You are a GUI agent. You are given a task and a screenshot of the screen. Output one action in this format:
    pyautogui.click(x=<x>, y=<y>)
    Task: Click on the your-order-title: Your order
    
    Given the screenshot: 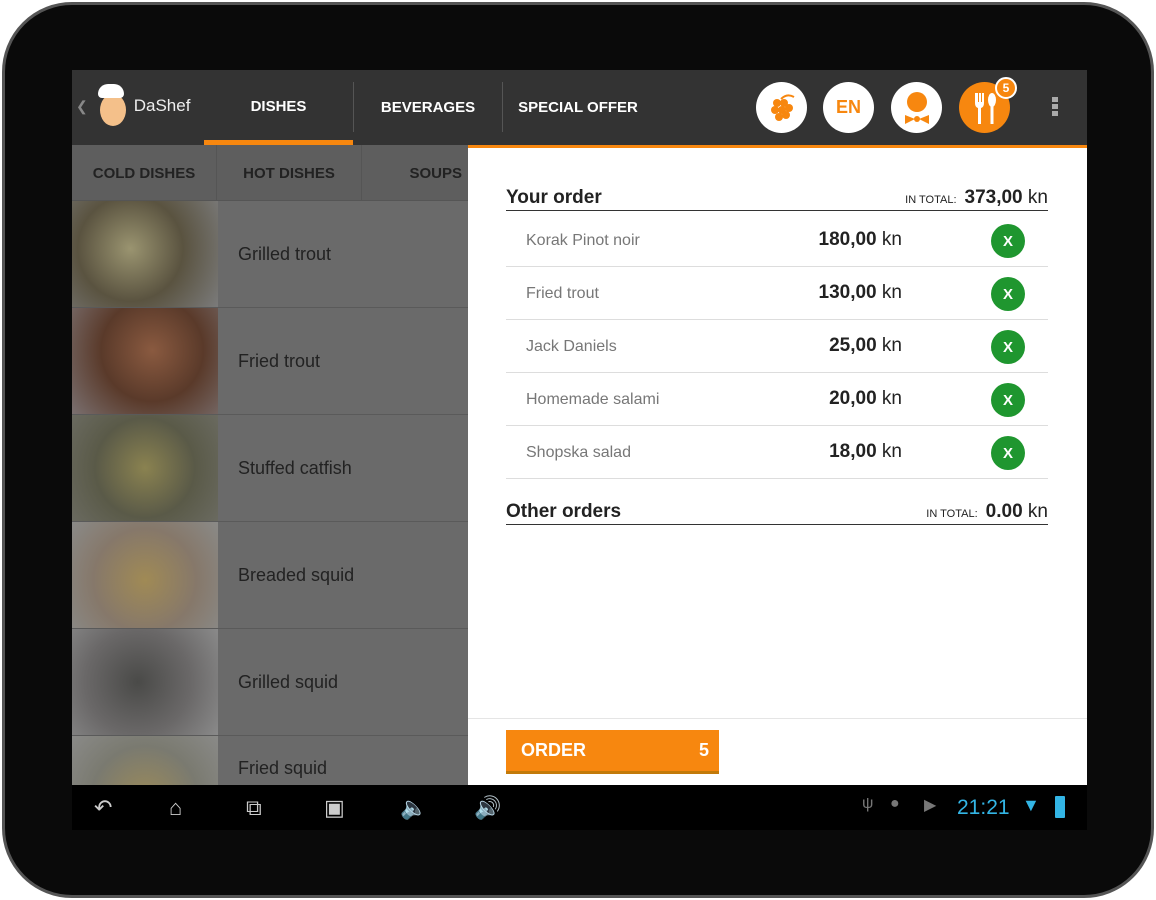 What is the action you would take?
    pyautogui.click(x=554, y=197)
    